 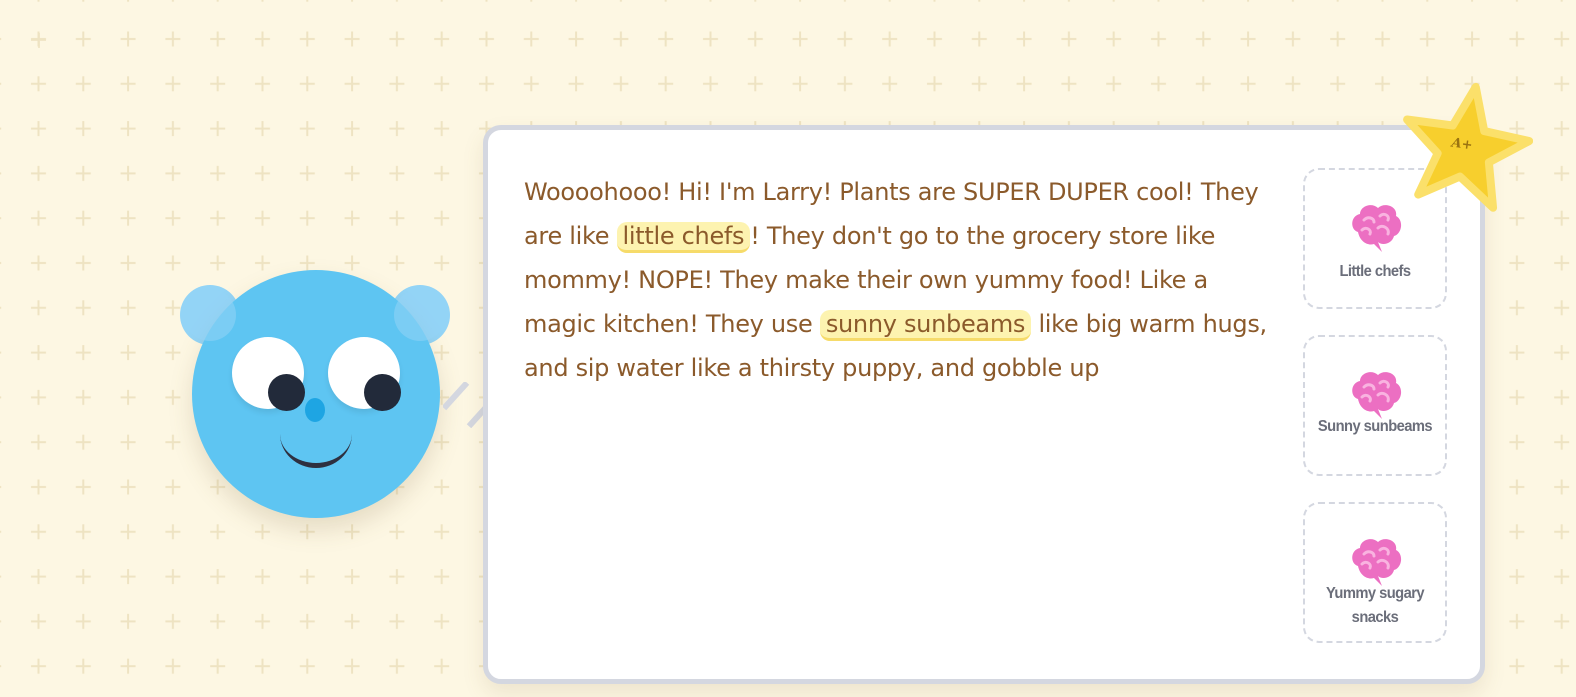 What do you see at coordinates (268, 374) in the screenshot?
I see `left-eye` at bounding box center [268, 374].